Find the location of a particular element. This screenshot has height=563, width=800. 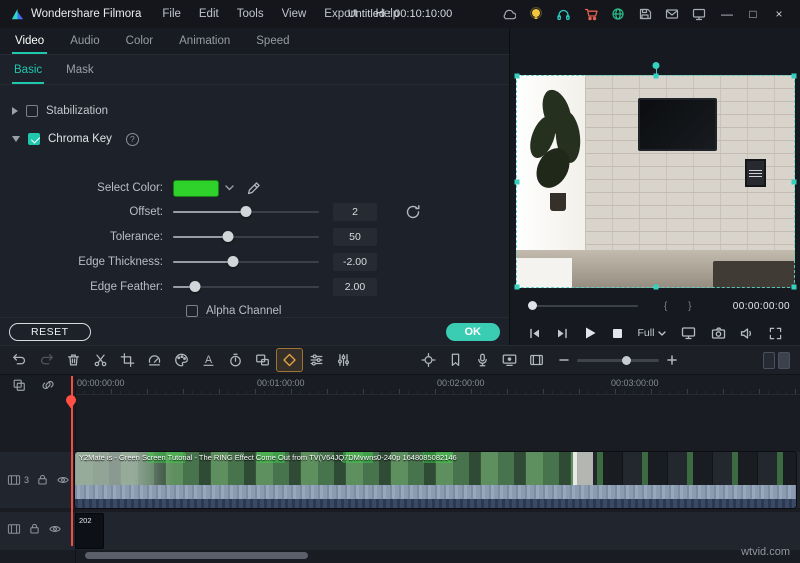

quality-dropdown: Full is located at coordinates (652, 333).